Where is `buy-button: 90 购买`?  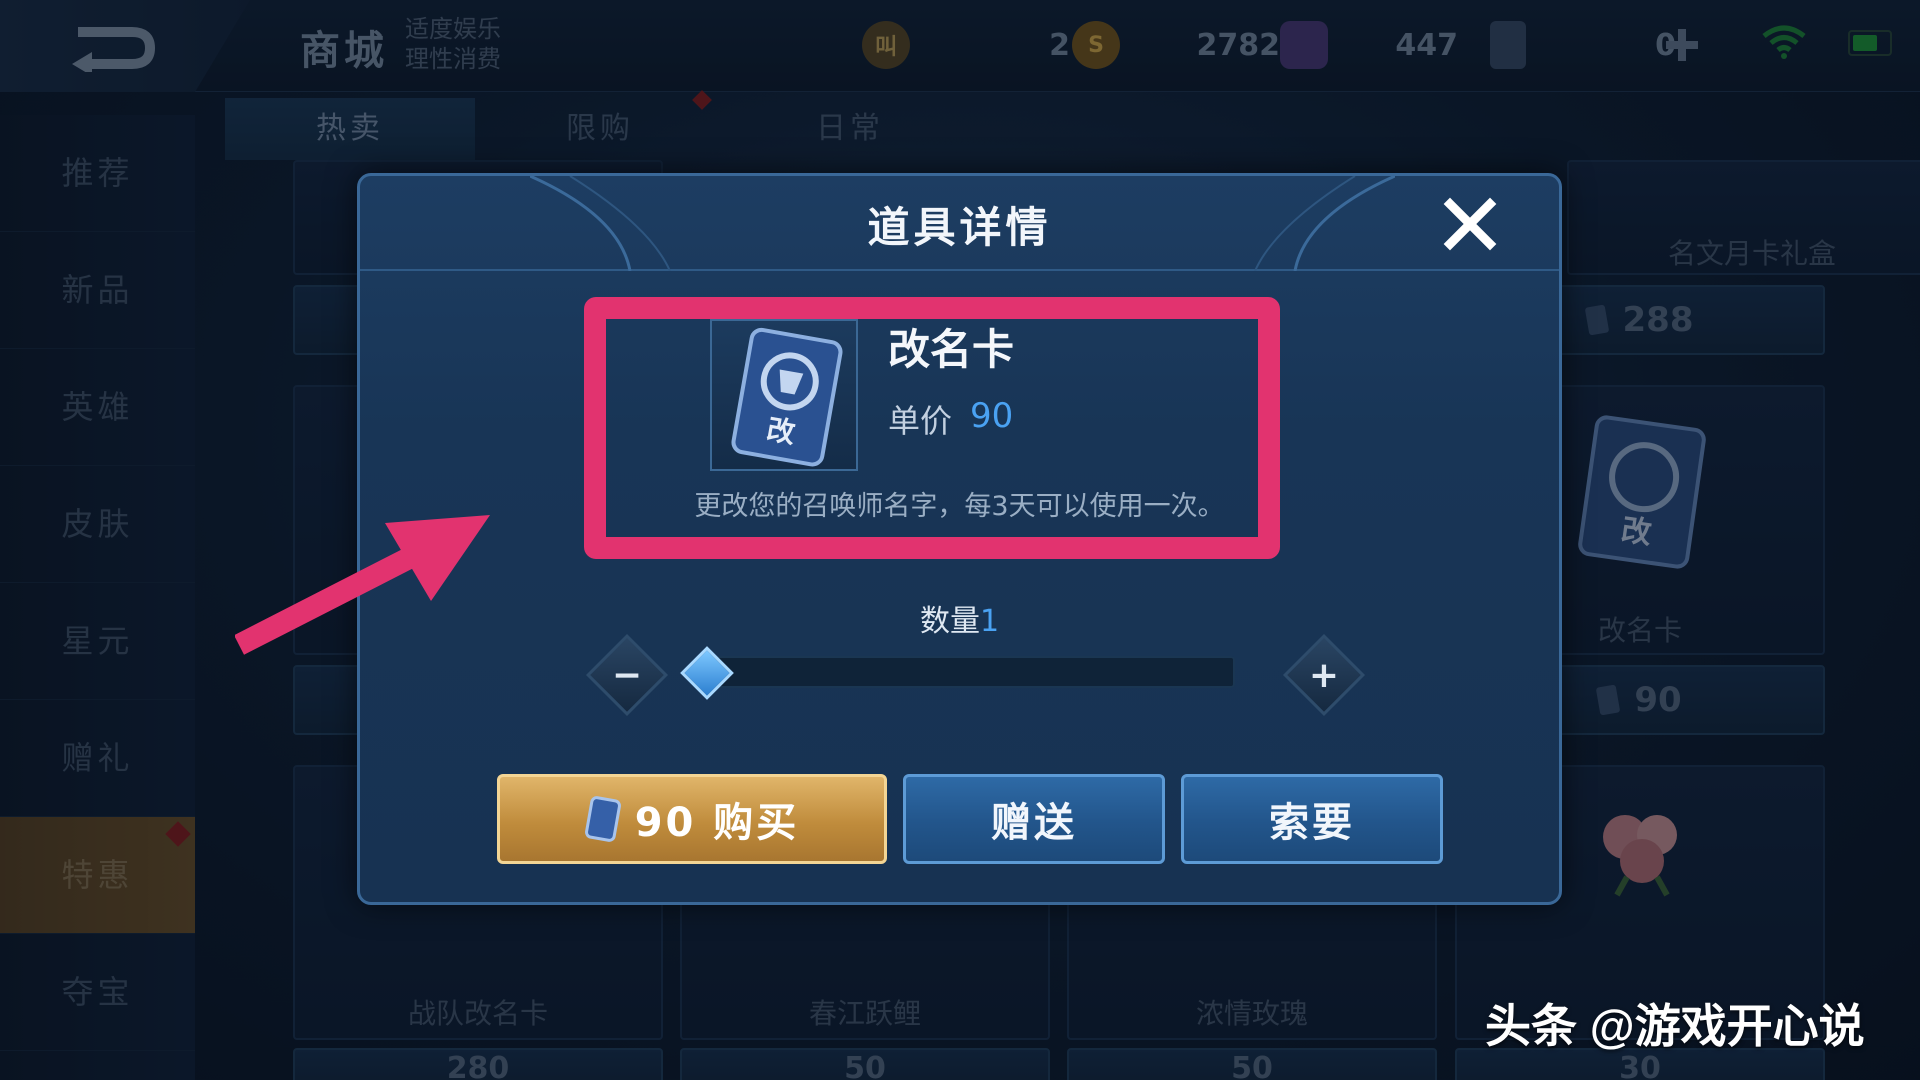
buy-button: 90 购买 is located at coordinates (692, 819).